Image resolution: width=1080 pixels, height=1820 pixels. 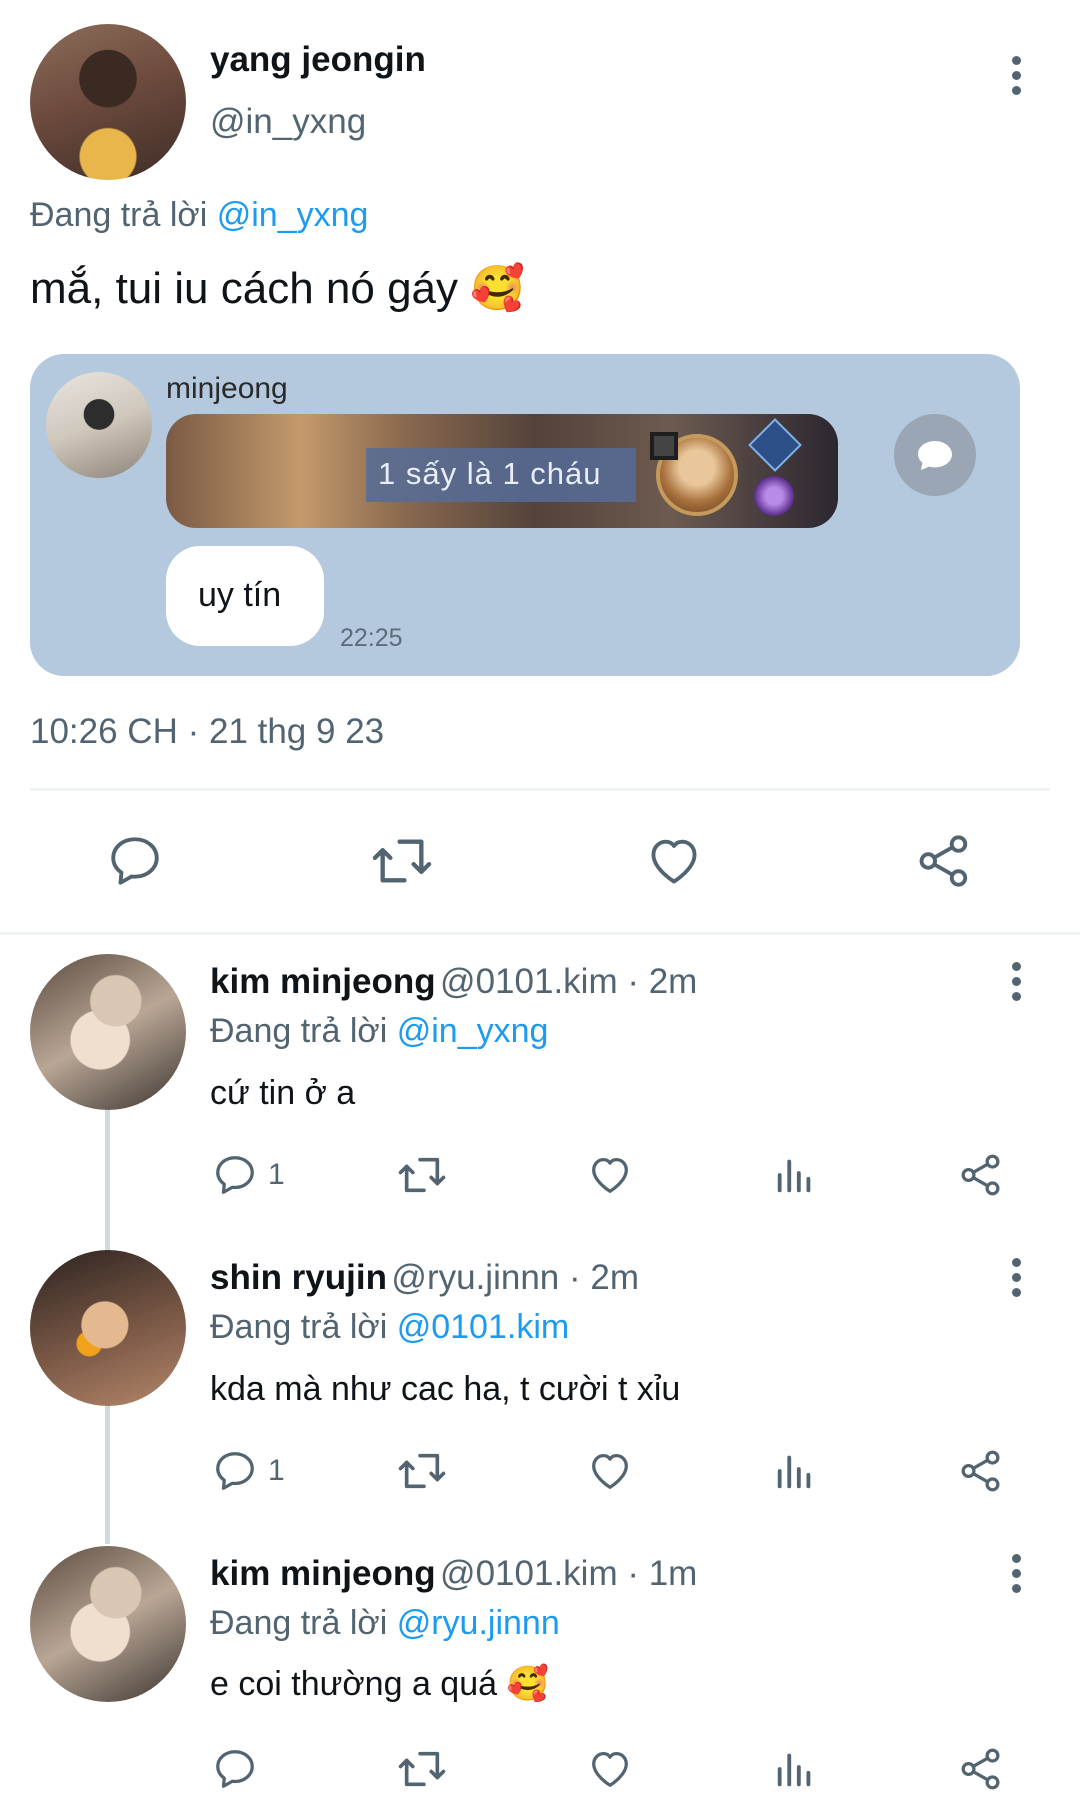 I want to click on chat-bubble-icon, so click(x=935, y=455).